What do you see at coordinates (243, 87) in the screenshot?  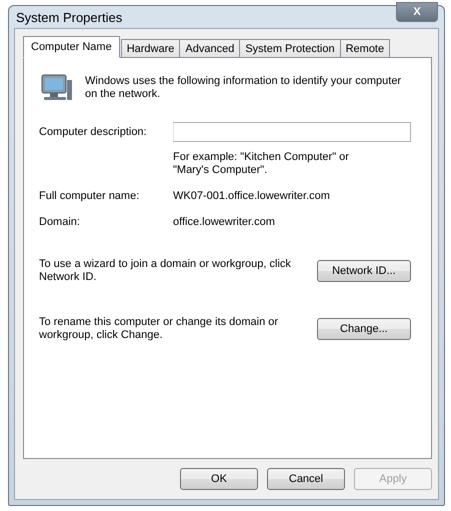 I see `intro-text: Windows uses the following information to identify your computer on the network.` at bounding box center [243, 87].